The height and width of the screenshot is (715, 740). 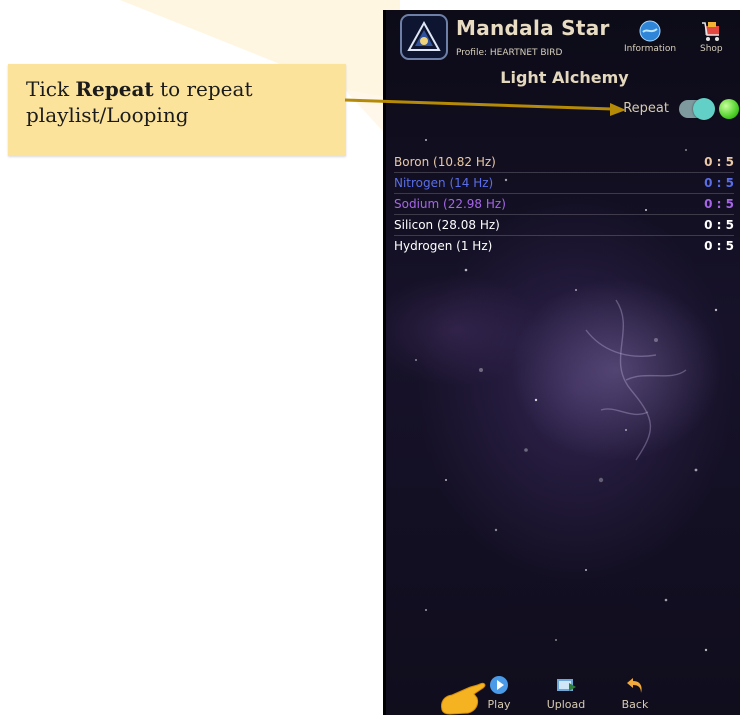 I want to click on track-name: Boron (10.82 Hz), so click(x=445, y=162).